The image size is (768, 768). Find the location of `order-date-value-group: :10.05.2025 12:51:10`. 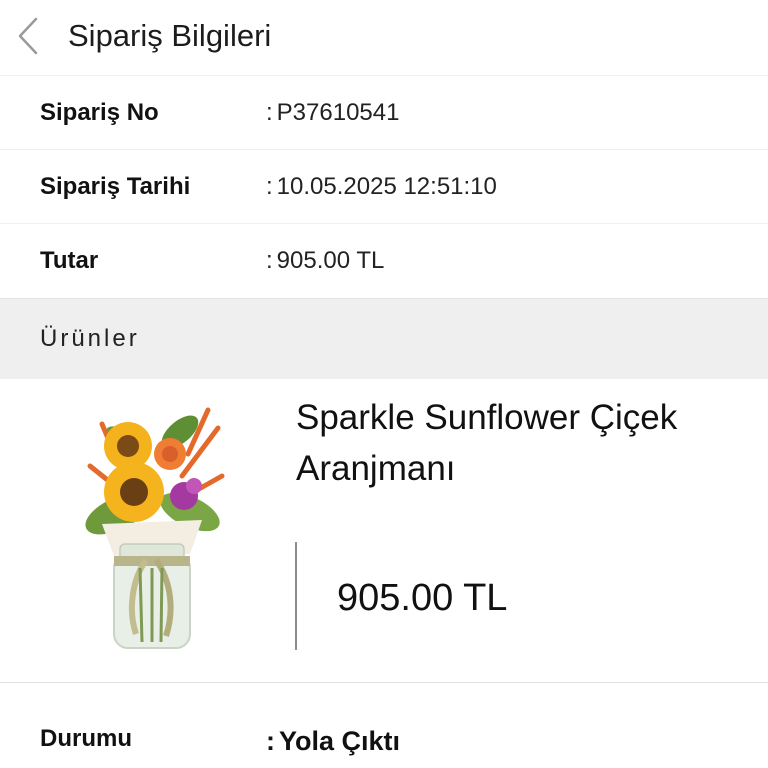

order-date-value-group: :10.05.2025 12:51:10 is located at coordinates (381, 187).